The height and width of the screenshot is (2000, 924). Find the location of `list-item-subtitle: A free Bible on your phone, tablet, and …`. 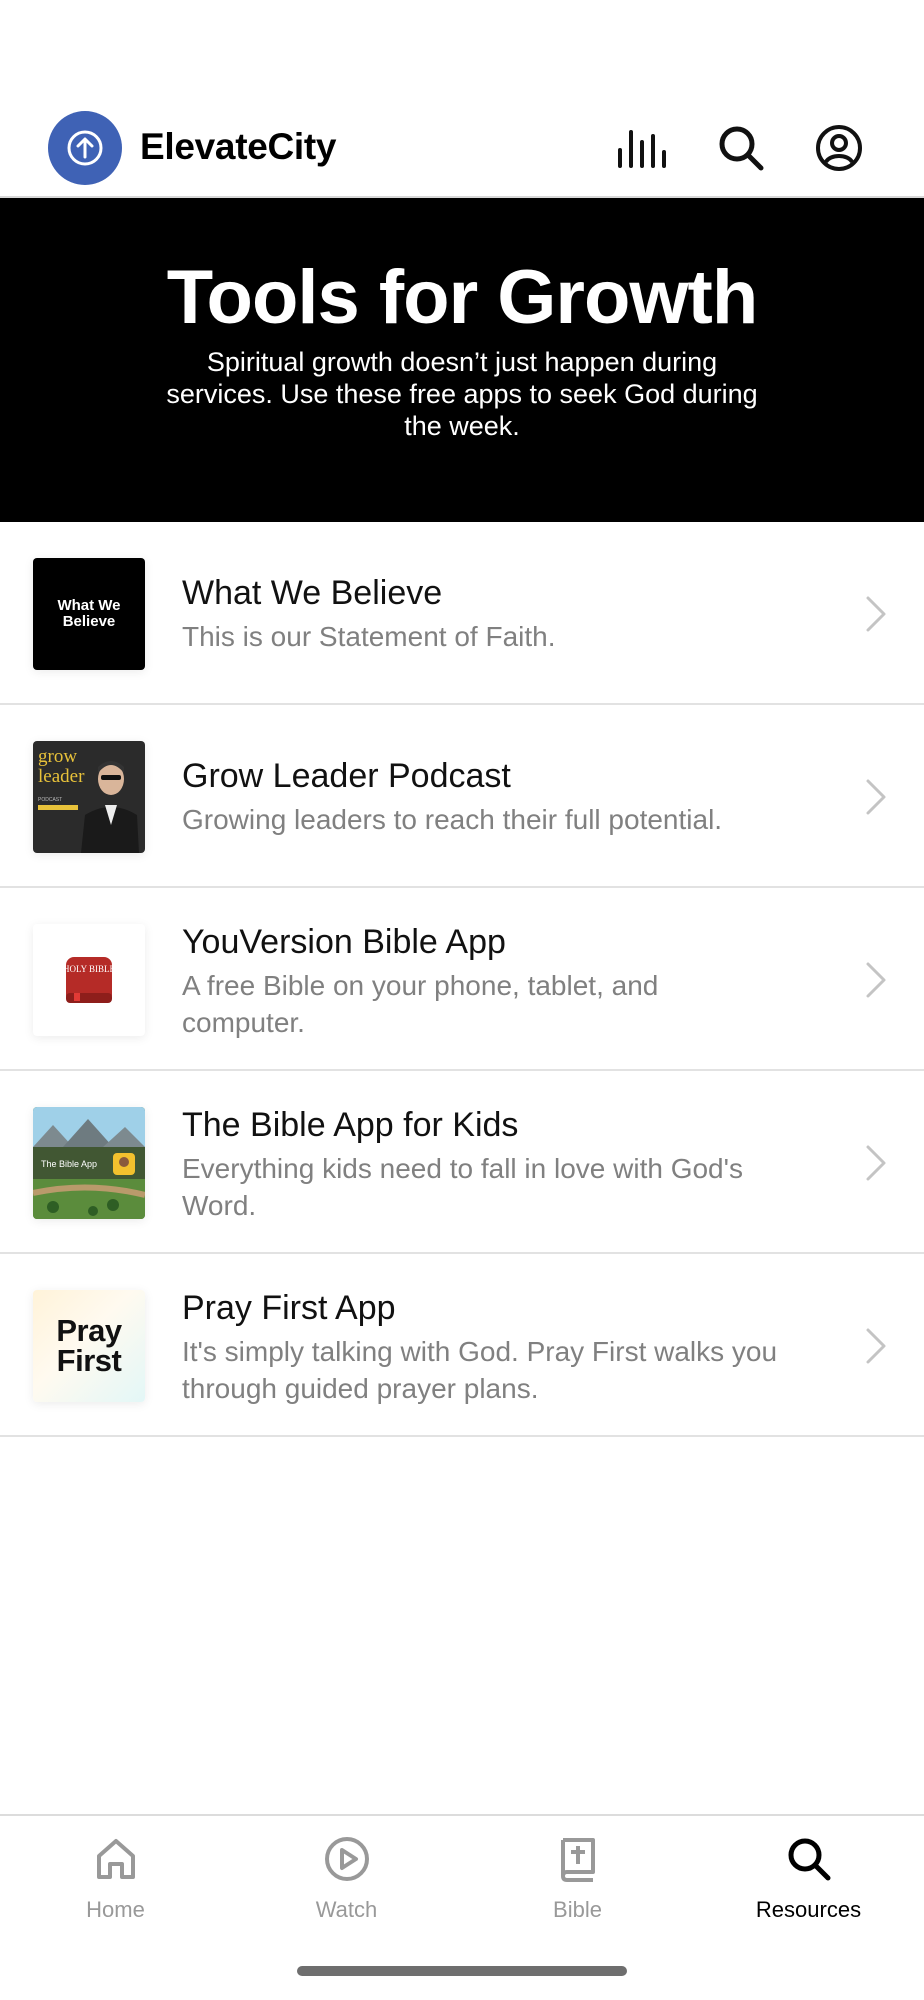

list-item-subtitle: A free Bible on your phone, tablet, and … is located at coordinates (420, 1004).